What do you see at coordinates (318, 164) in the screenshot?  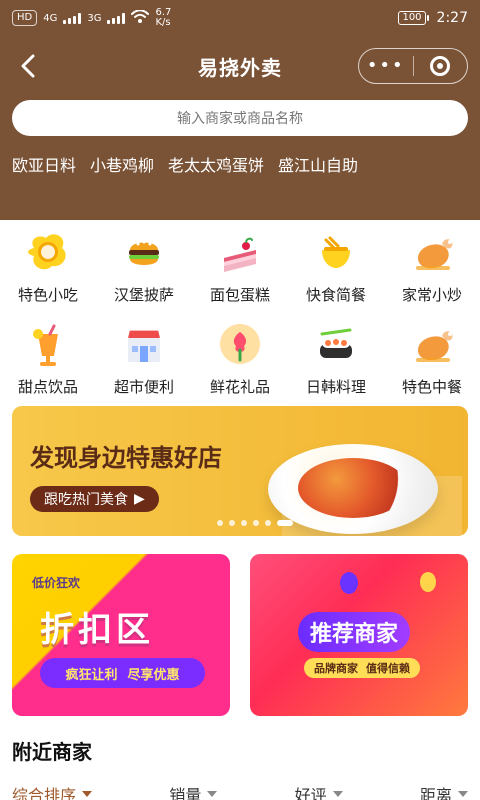 I see `hot-keyword: 盛江山自助` at bounding box center [318, 164].